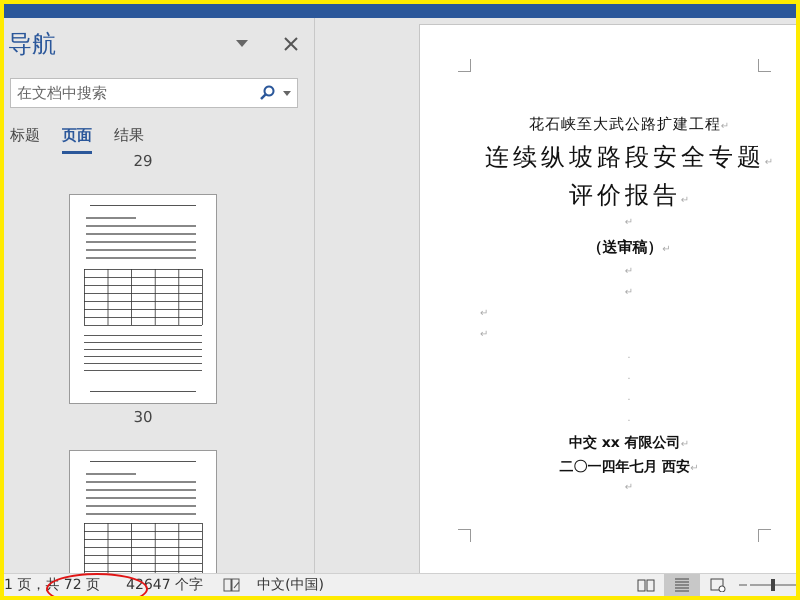  I want to click on search-field: 在文档中搜索, so click(154, 93).